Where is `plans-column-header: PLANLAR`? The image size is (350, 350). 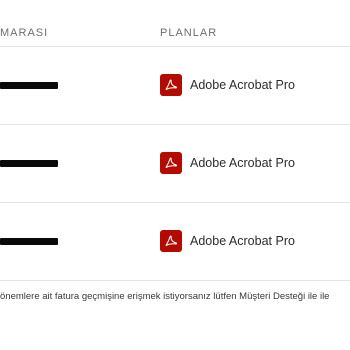 plans-column-header: PLANLAR is located at coordinates (189, 33).